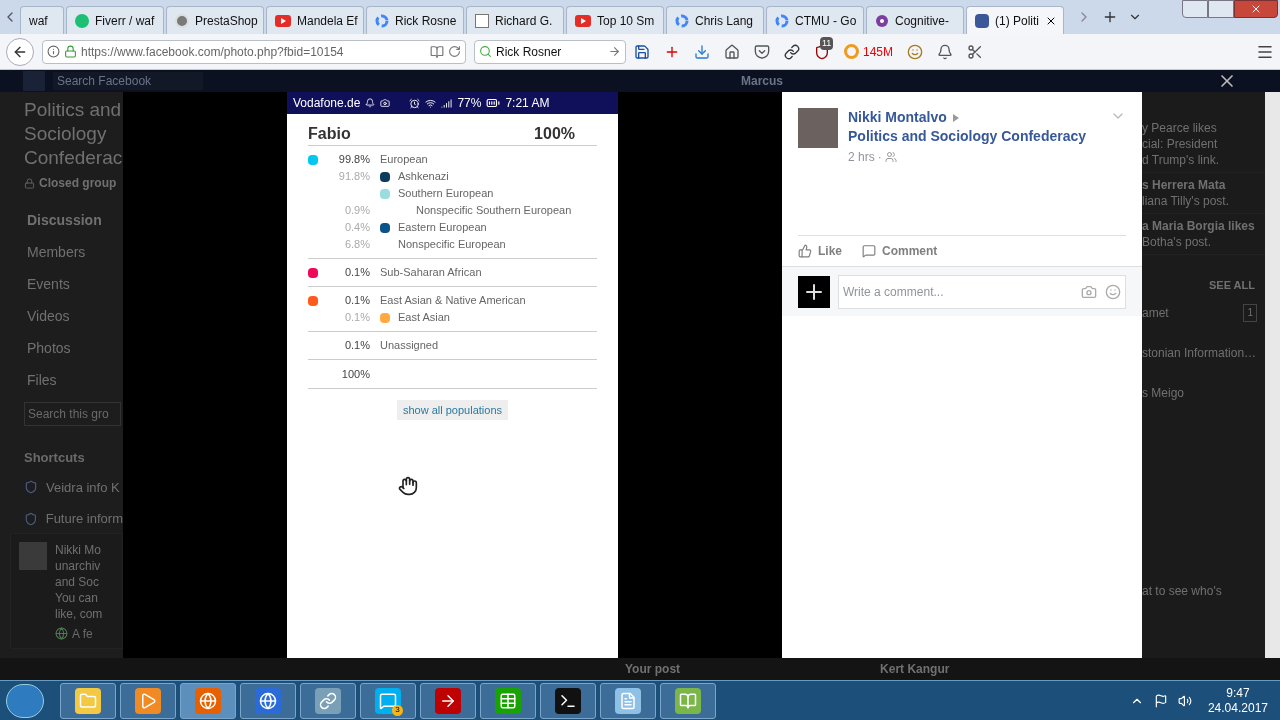 The image size is (1280, 720). What do you see at coordinates (485, 51) in the screenshot?
I see `search-icon` at bounding box center [485, 51].